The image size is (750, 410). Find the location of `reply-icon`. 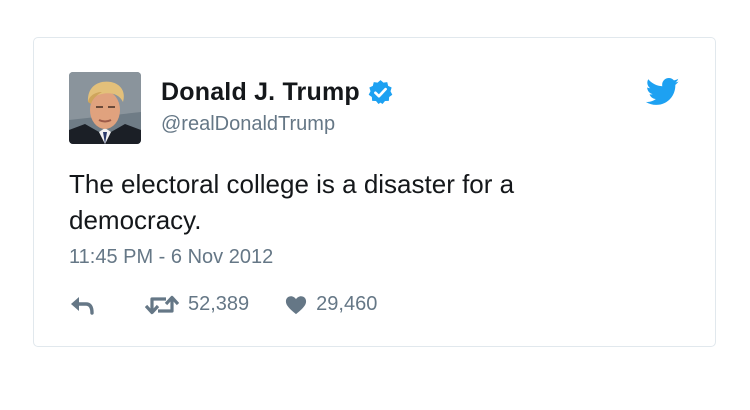

reply-icon is located at coordinates (82, 305).